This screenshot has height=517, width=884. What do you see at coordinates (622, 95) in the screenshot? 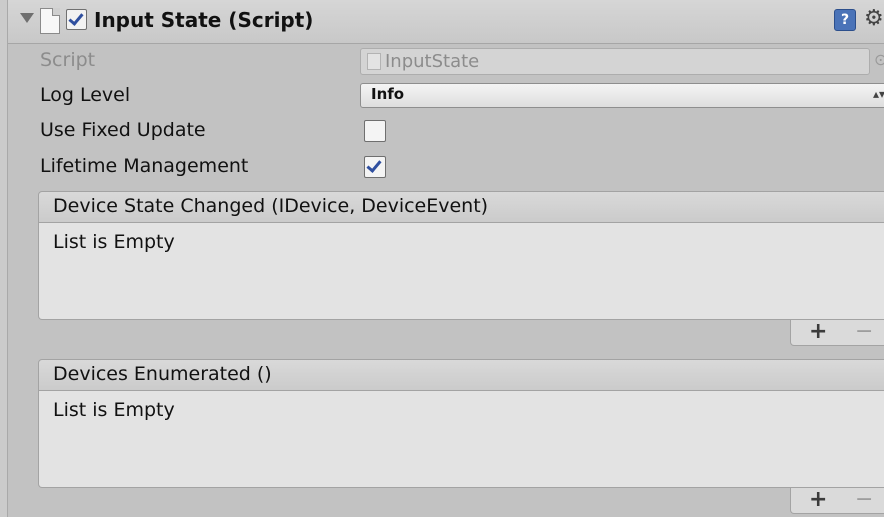
I see `log-level-dropdown: Info ▴▾` at bounding box center [622, 95].